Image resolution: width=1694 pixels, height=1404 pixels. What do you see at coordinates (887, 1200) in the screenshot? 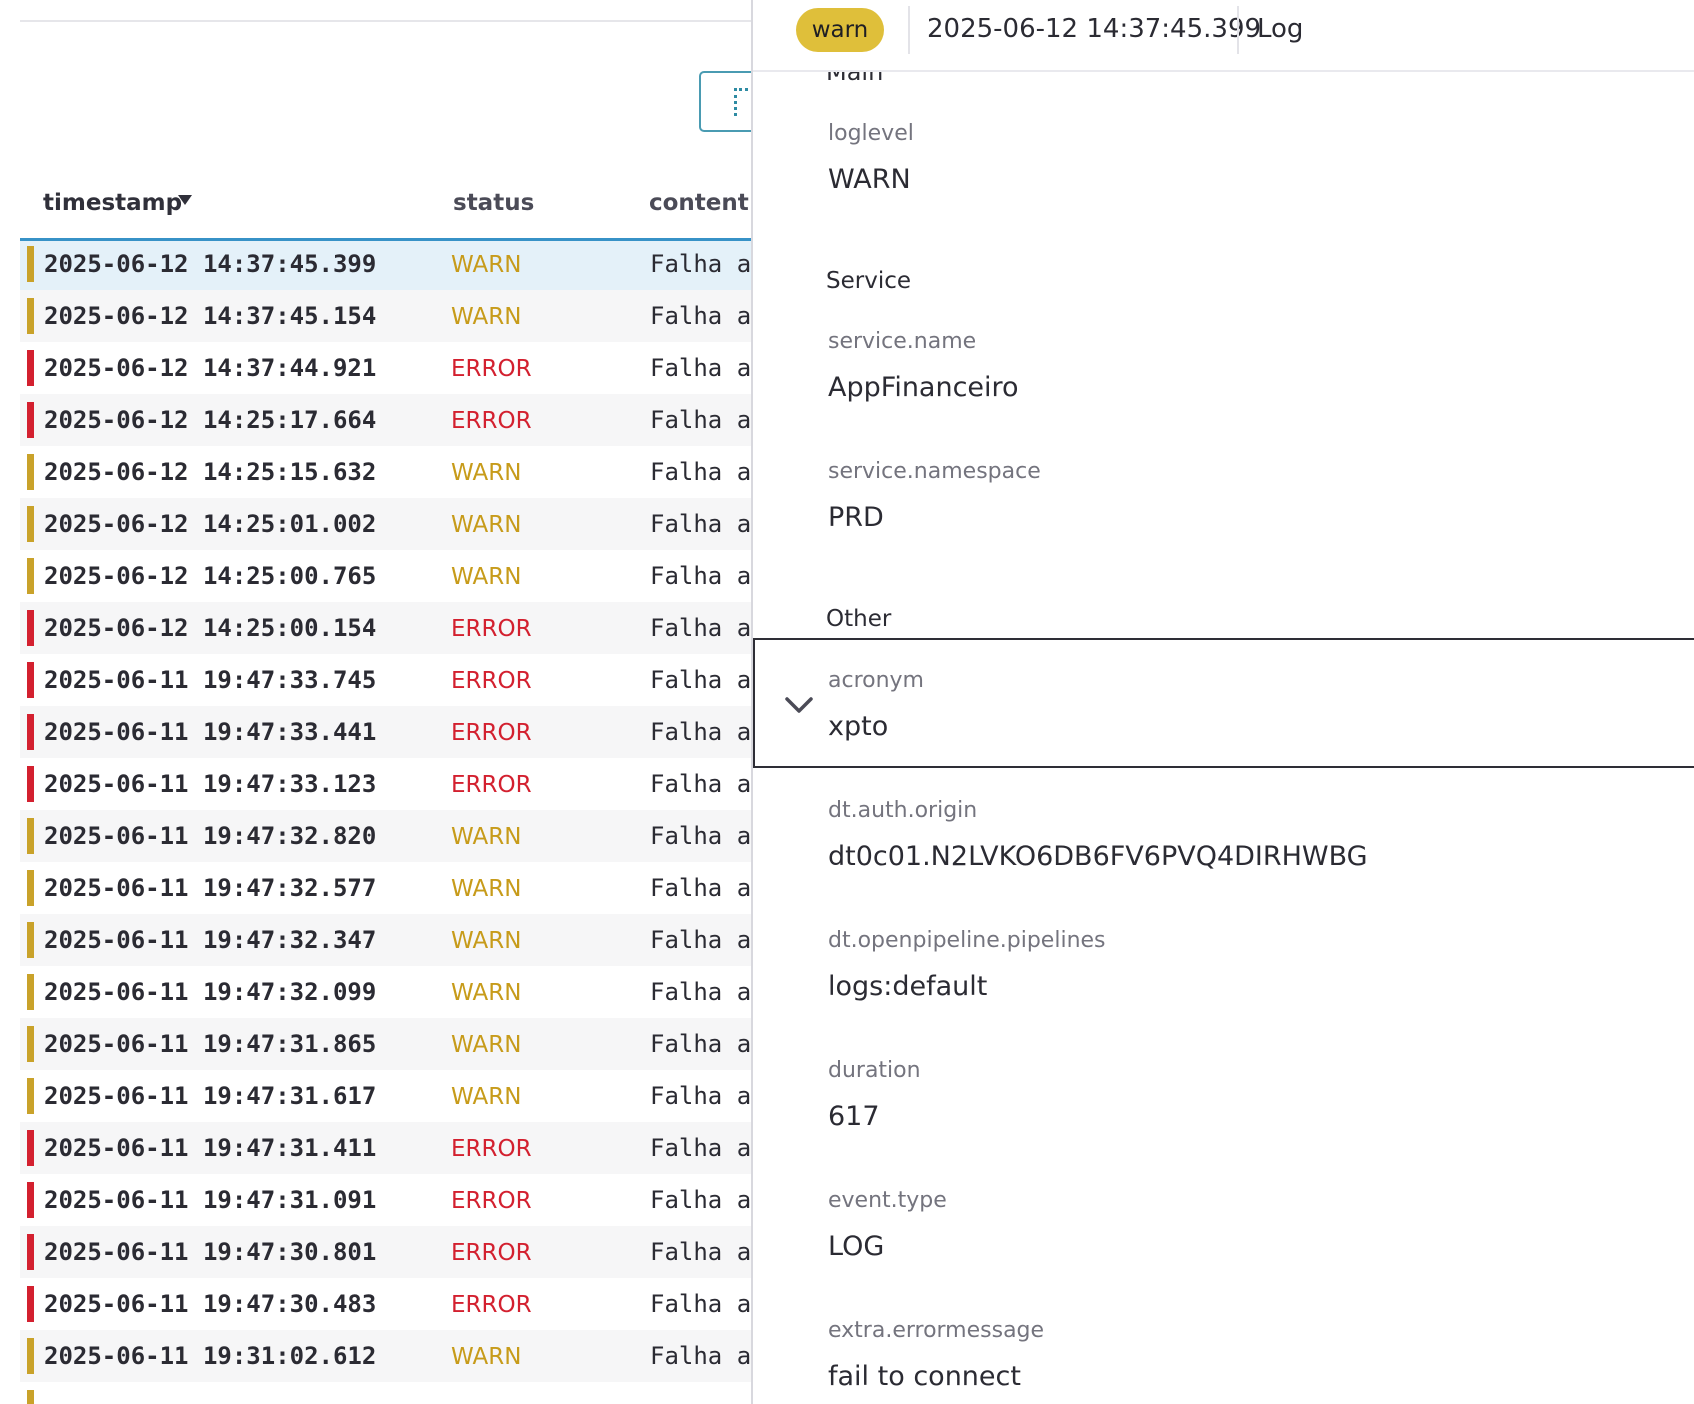
I see `field-key-event-type: event.type` at bounding box center [887, 1200].